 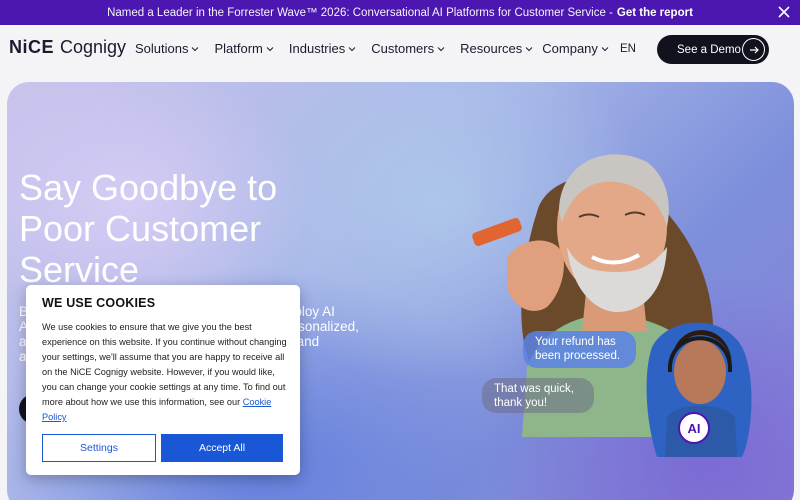 I want to click on nav-item-solutions: Solutions, so click(x=167, y=48).